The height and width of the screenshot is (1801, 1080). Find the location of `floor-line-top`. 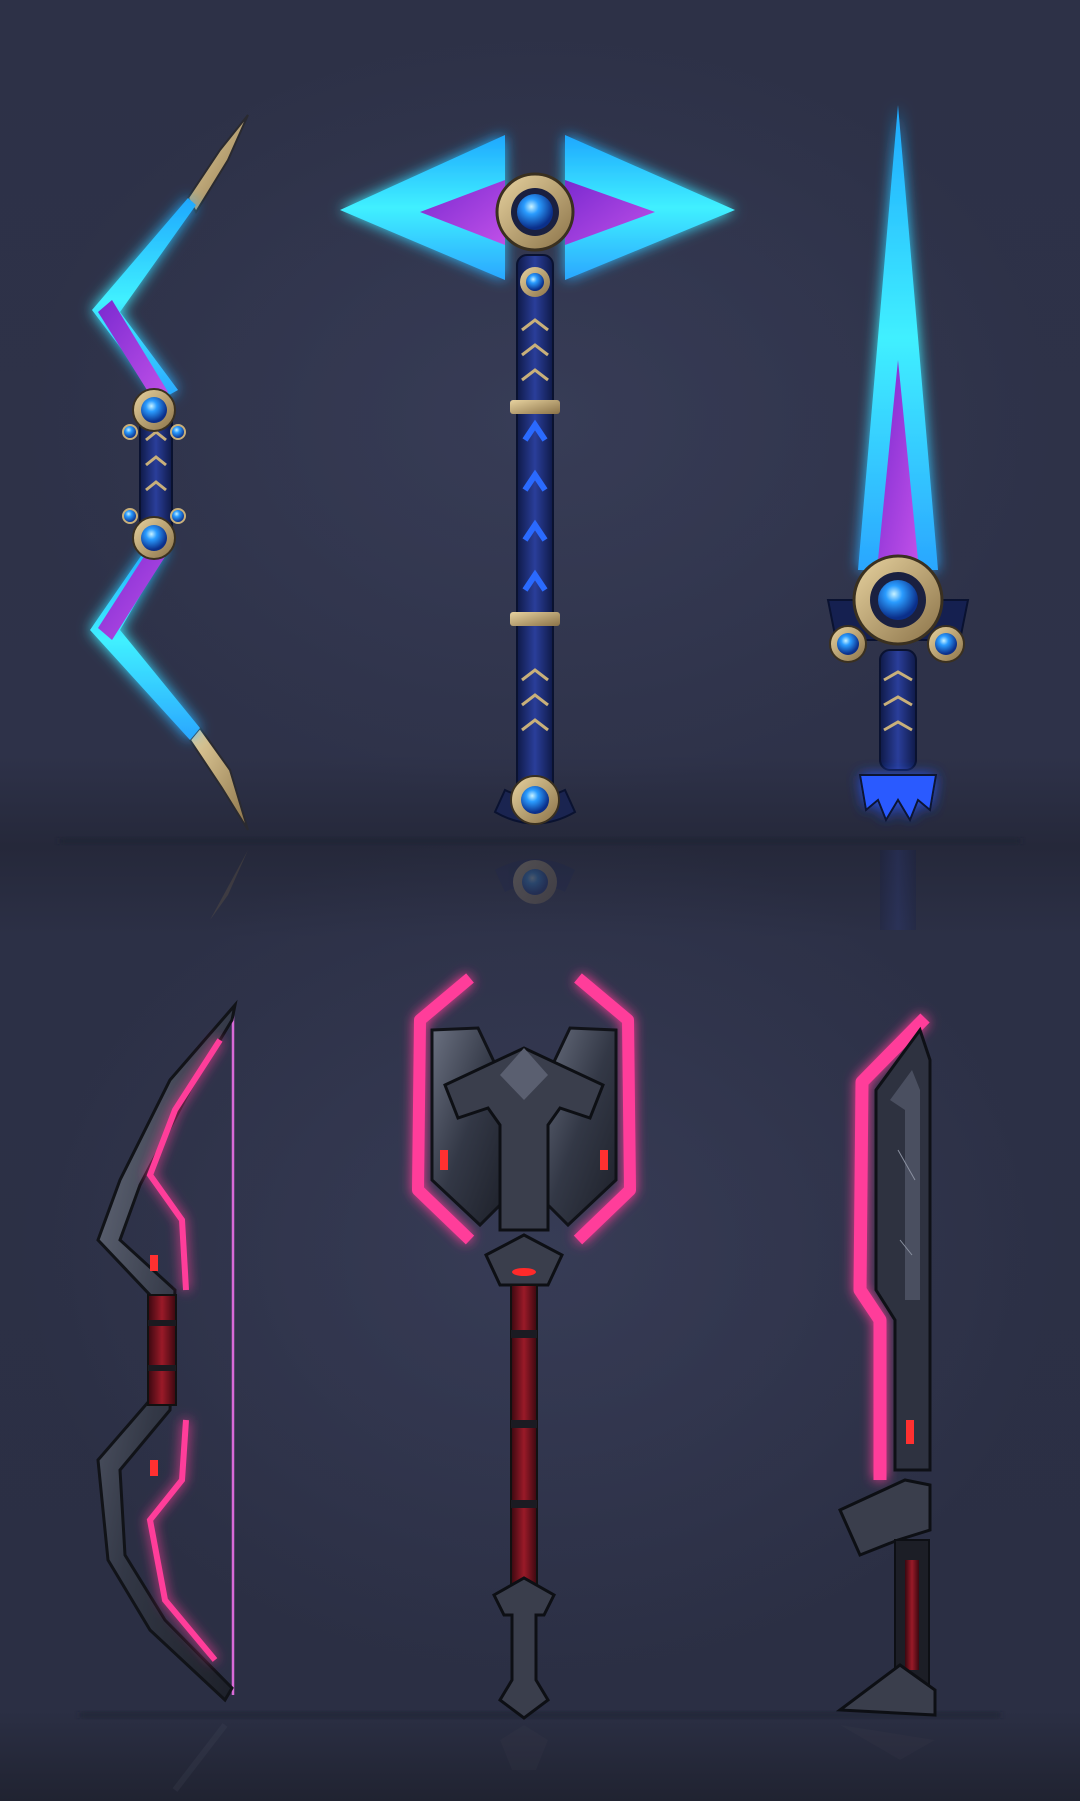

floor-line-top is located at coordinates (540, 841).